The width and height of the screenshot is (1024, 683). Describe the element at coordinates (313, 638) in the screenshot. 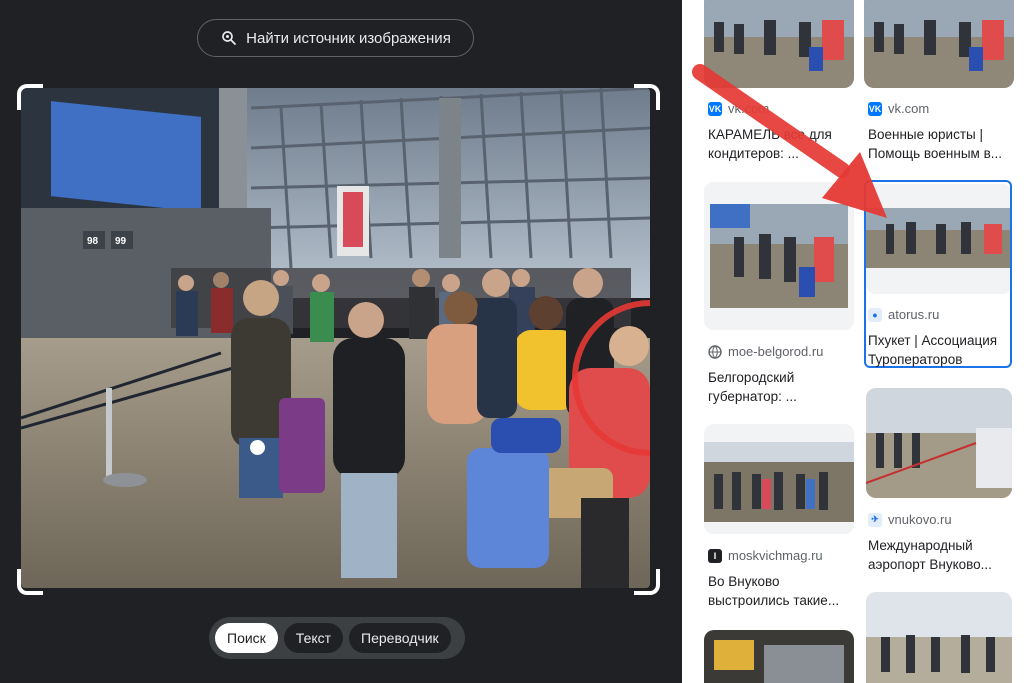

I see `tab-text: Текст` at that location.